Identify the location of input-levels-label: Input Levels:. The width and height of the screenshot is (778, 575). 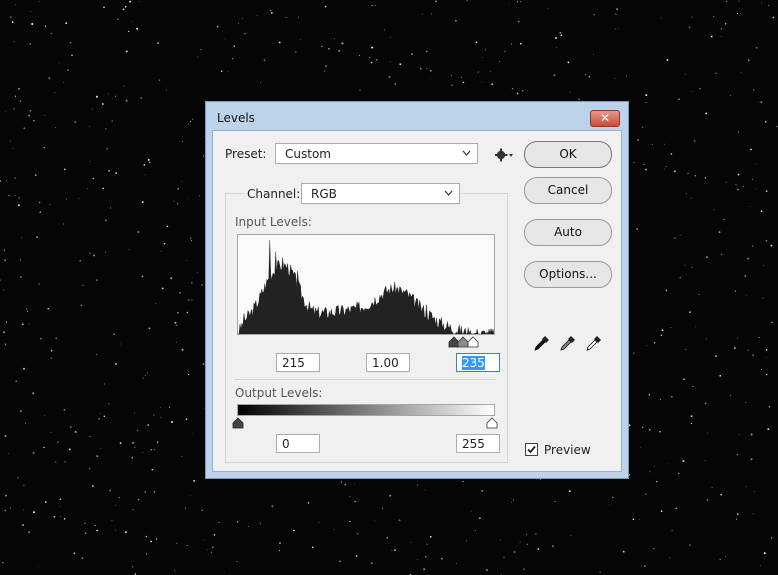
(273, 222).